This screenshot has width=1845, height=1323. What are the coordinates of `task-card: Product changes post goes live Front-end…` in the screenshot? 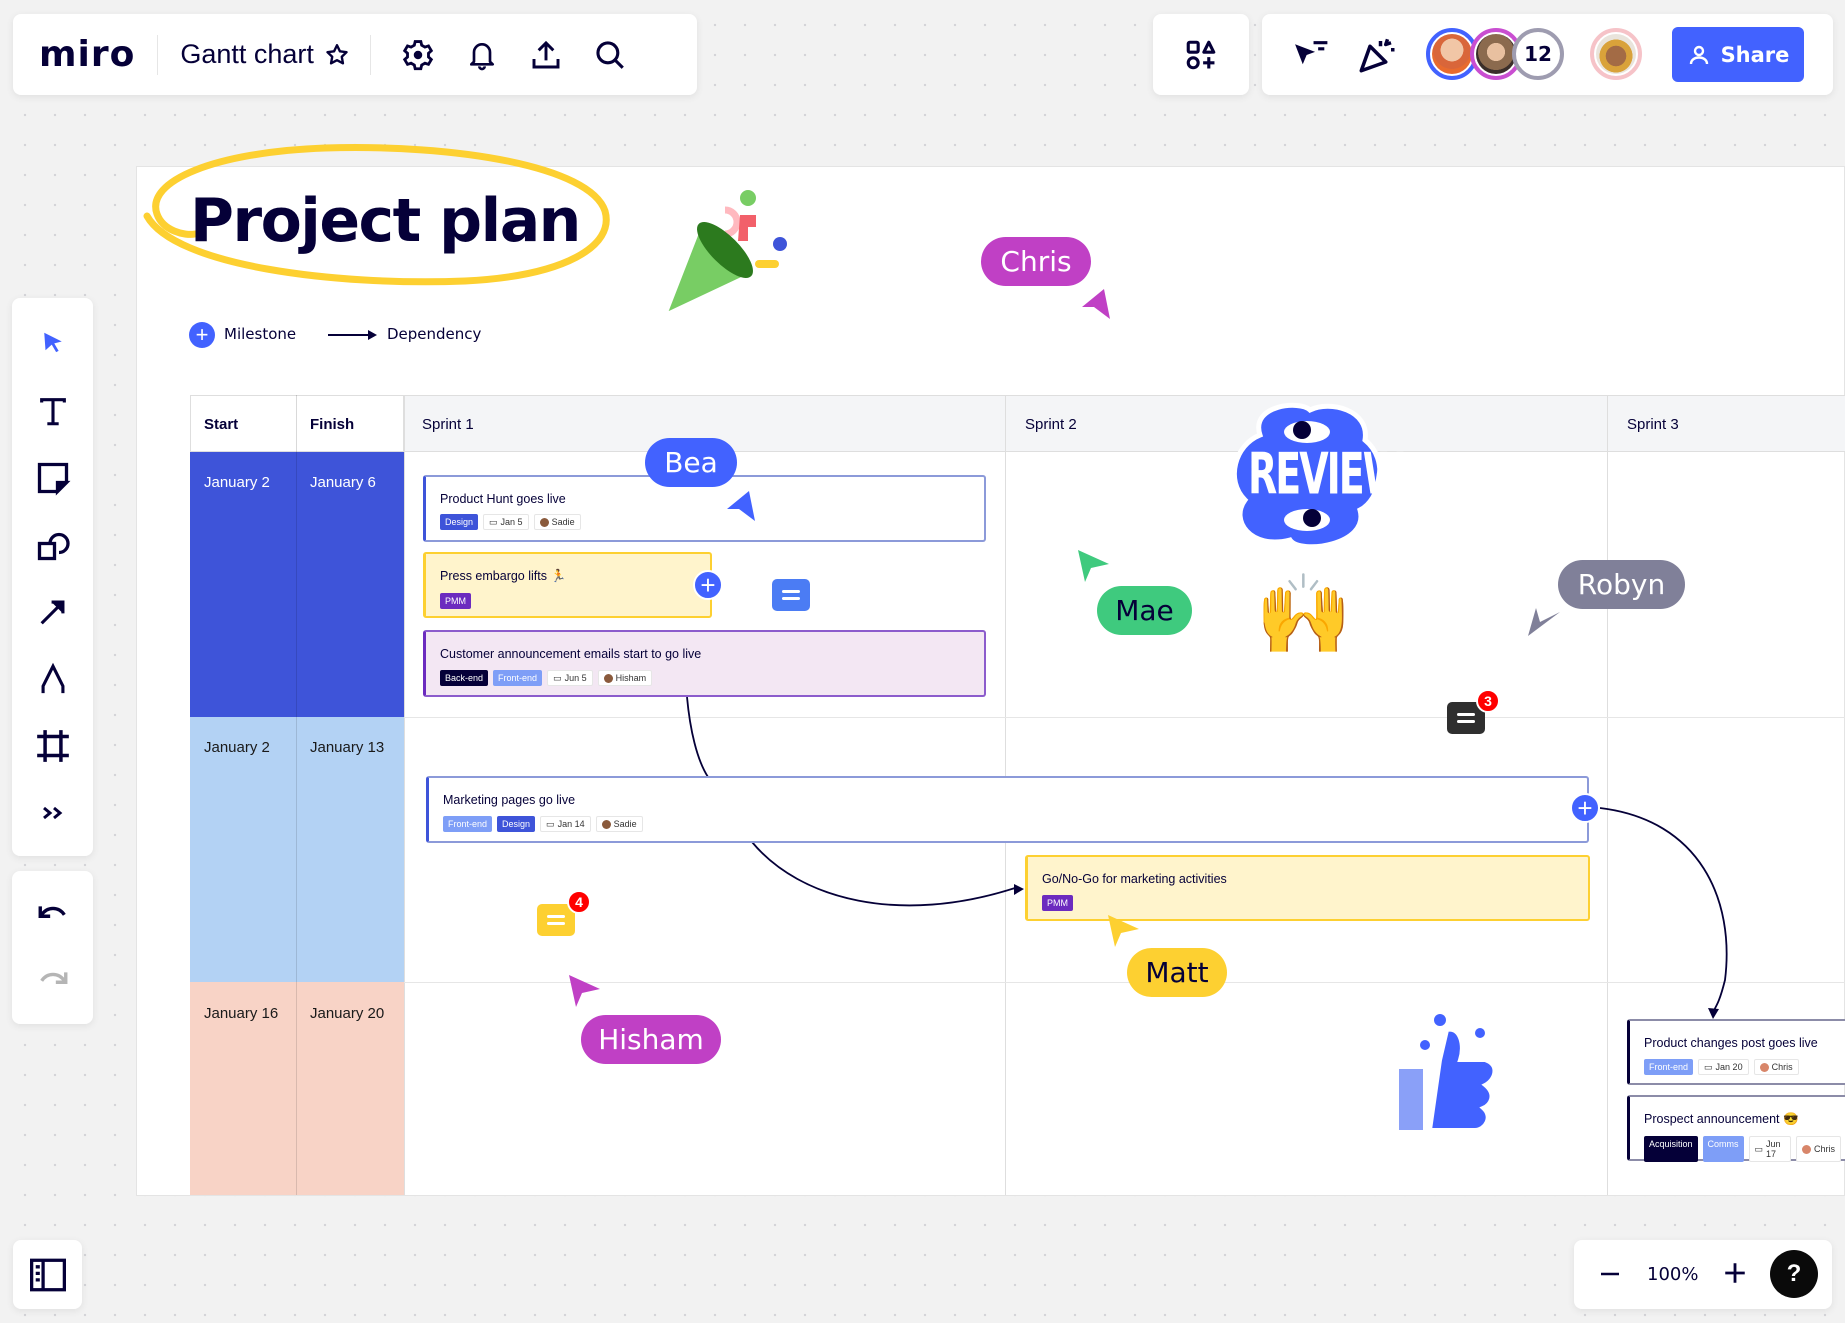 It's located at (1736, 1052).